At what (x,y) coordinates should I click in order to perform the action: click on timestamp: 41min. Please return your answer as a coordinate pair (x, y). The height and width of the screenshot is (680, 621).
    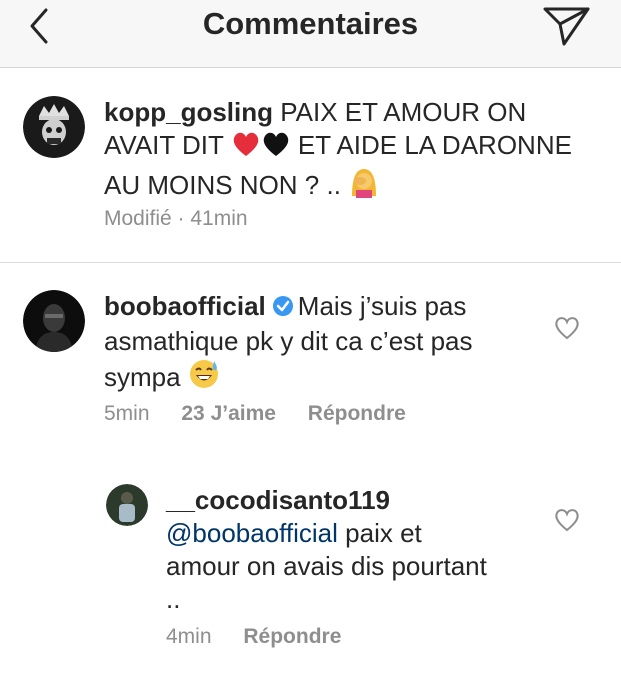
    Looking at the image, I should click on (219, 218).